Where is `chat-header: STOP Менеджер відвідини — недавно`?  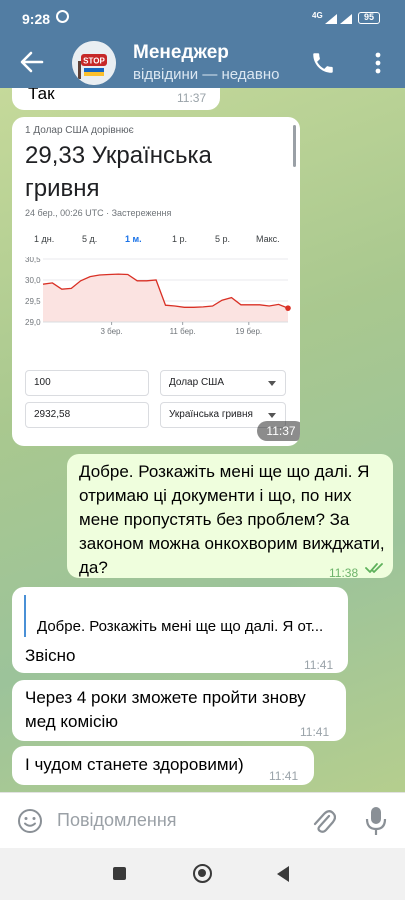 chat-header: STOP Менеджер відвідини — недавно is located at coordinates (202, 63).